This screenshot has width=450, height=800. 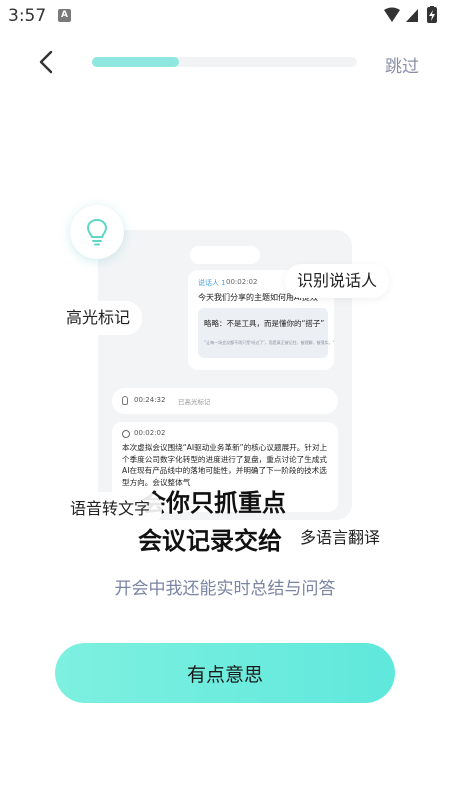 What do you see at coordinates (136, 62) in the screenshot?
I see `progress-fill` at bounding box center [136, 62].